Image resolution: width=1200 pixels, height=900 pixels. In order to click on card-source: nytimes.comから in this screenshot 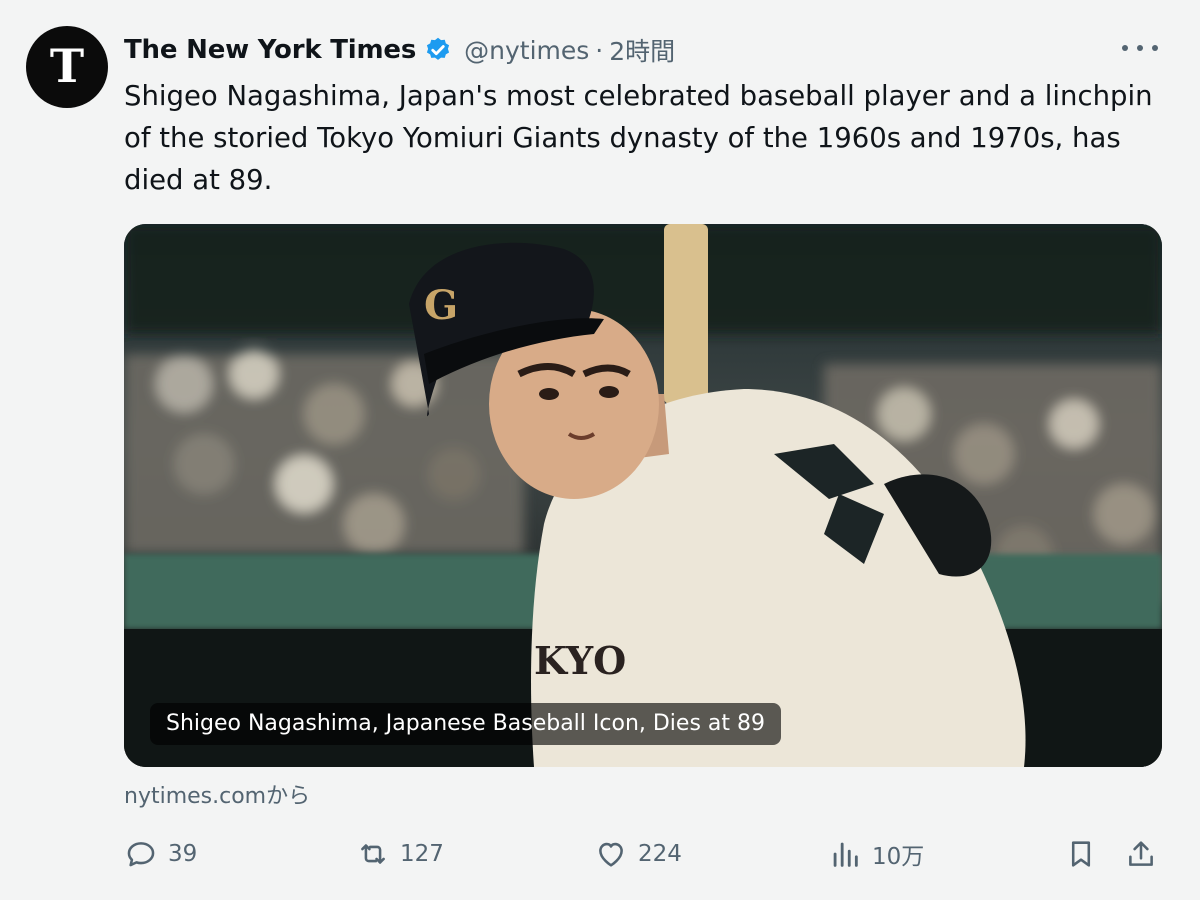, I will do `click(217, 794)`.